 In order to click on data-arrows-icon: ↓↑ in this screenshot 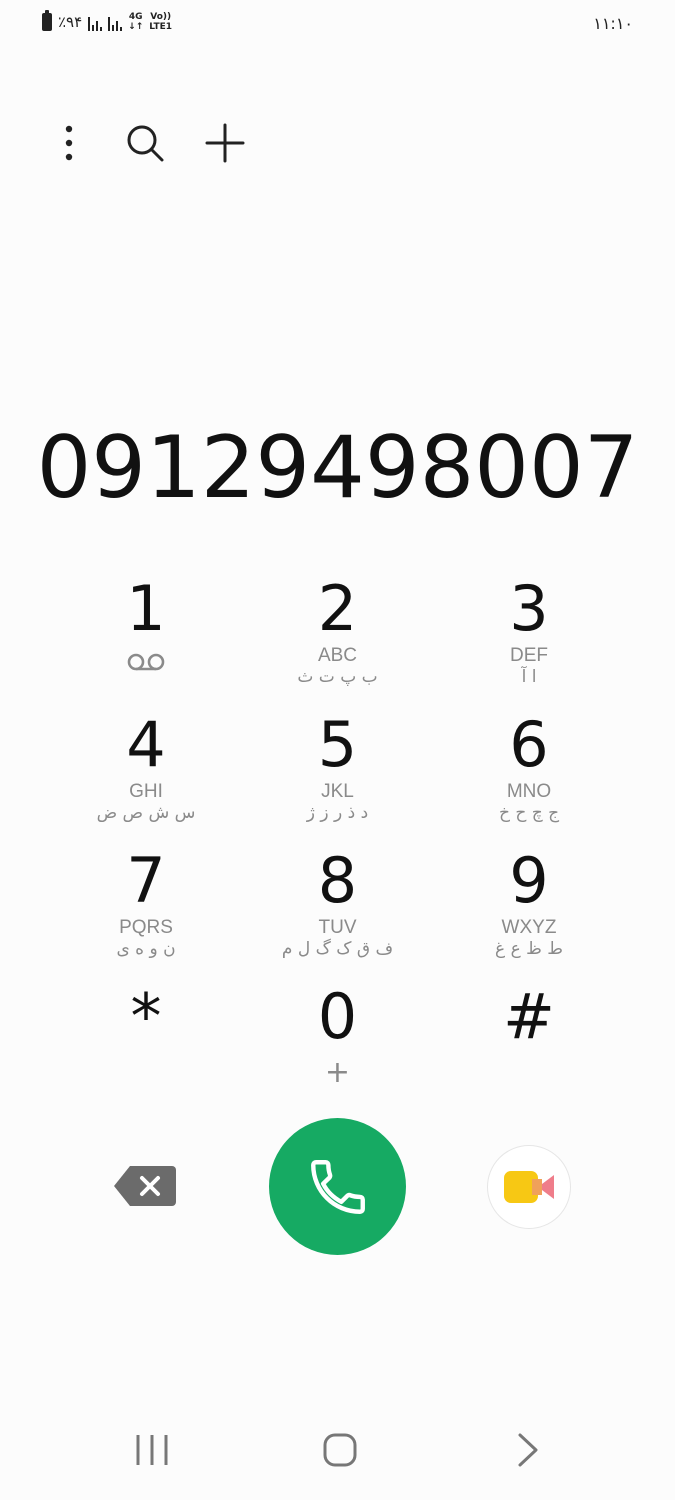, I will do `click(136, 27)`.